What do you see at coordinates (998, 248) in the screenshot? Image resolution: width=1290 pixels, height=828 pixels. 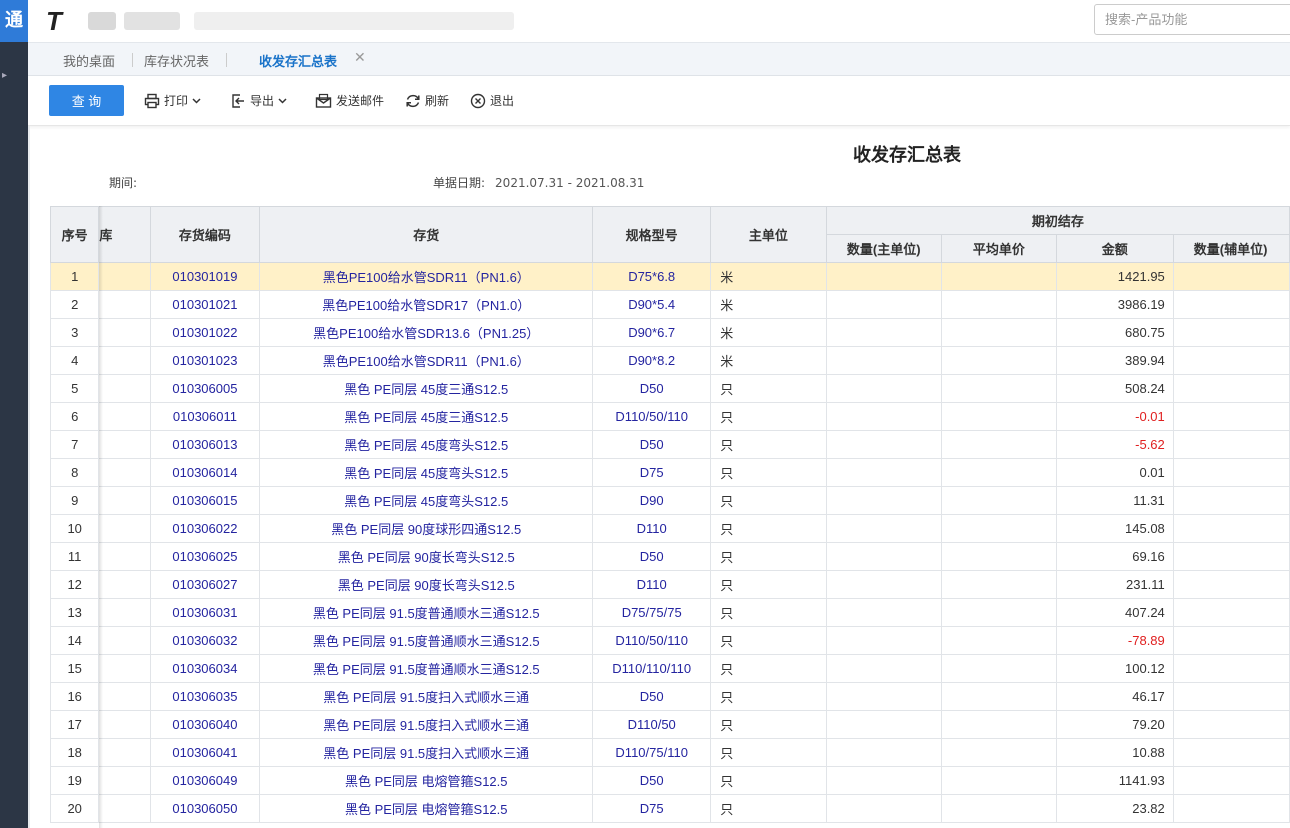 I see `header-avg-price: 平均单价` at bounding box center [998, 248].